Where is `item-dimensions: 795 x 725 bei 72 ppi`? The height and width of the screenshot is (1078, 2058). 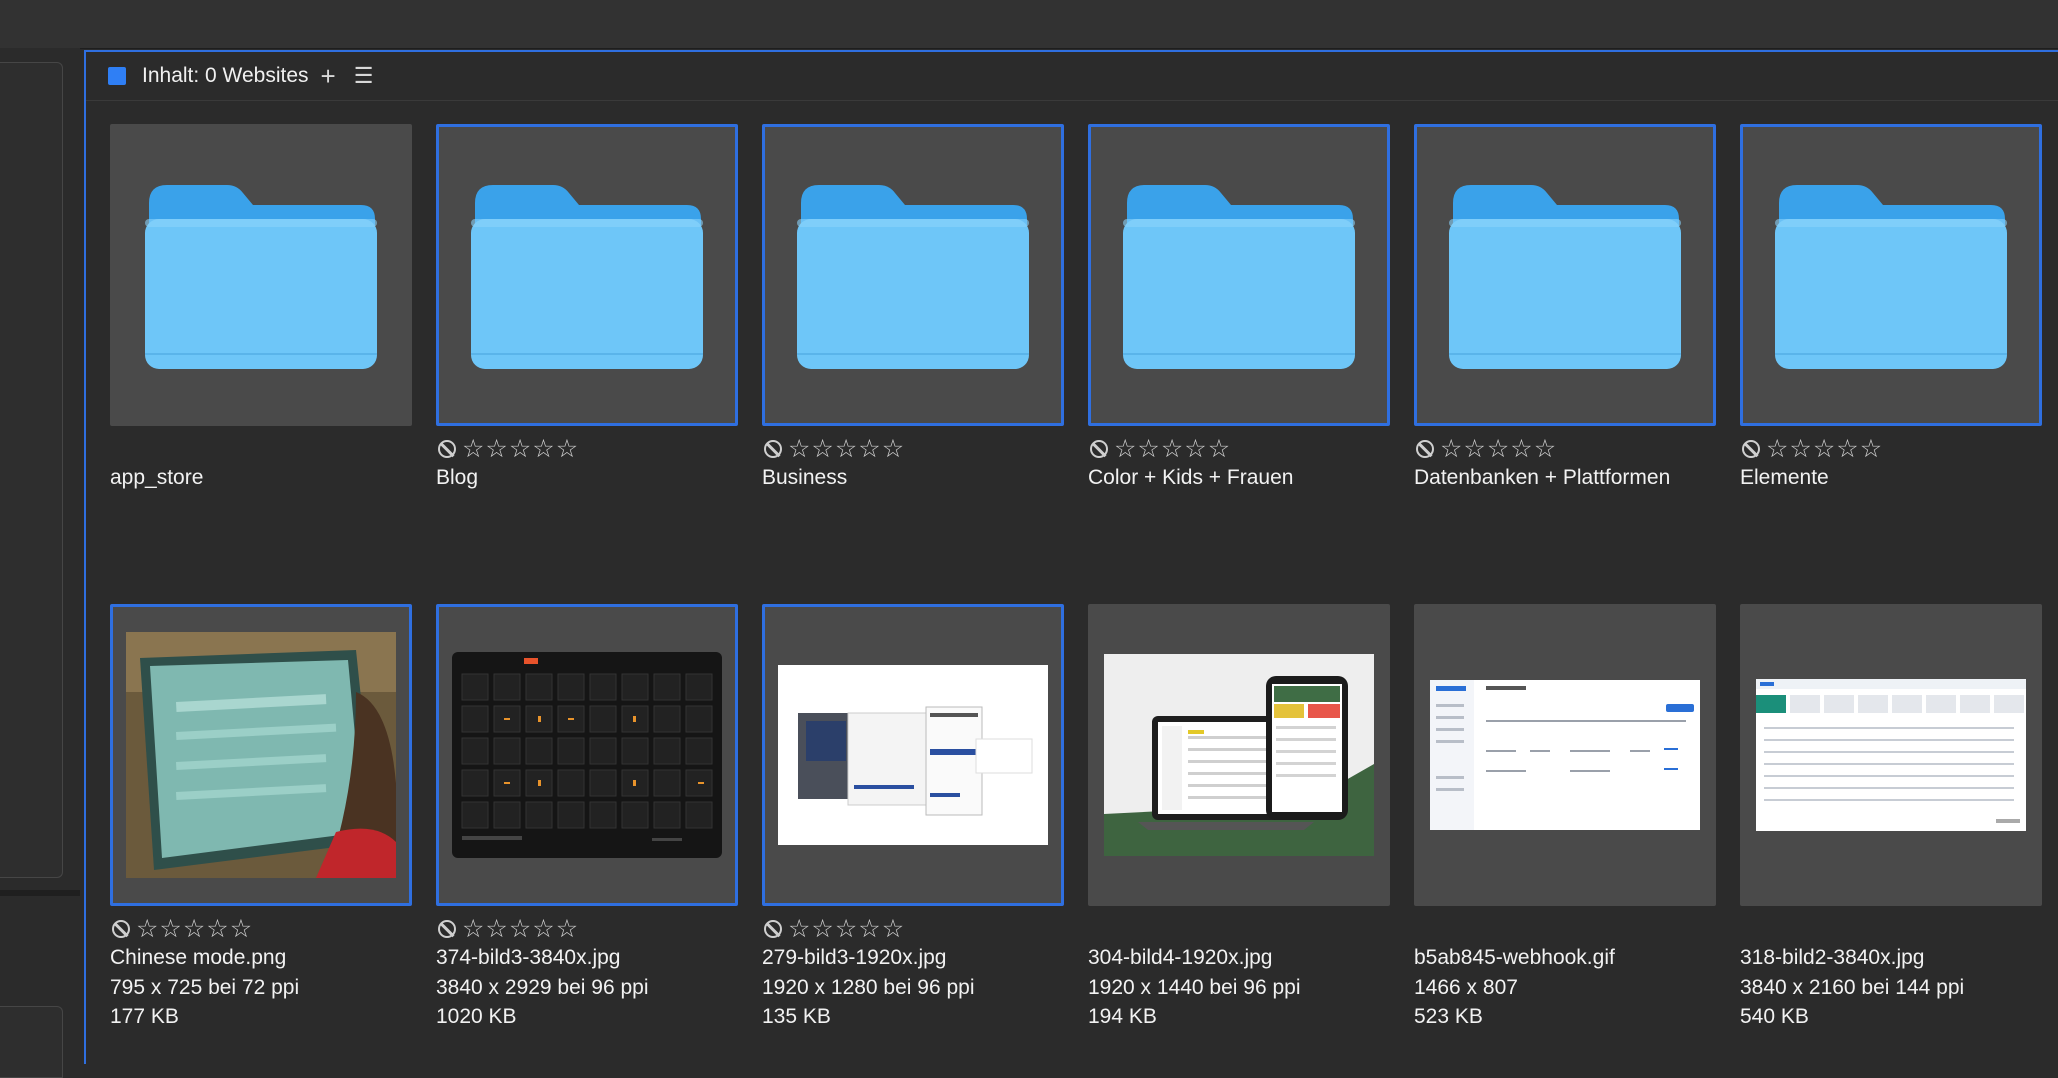 item-dimensions: 795 x 725 bei 72 ppi is located at coordinates (205, 987).